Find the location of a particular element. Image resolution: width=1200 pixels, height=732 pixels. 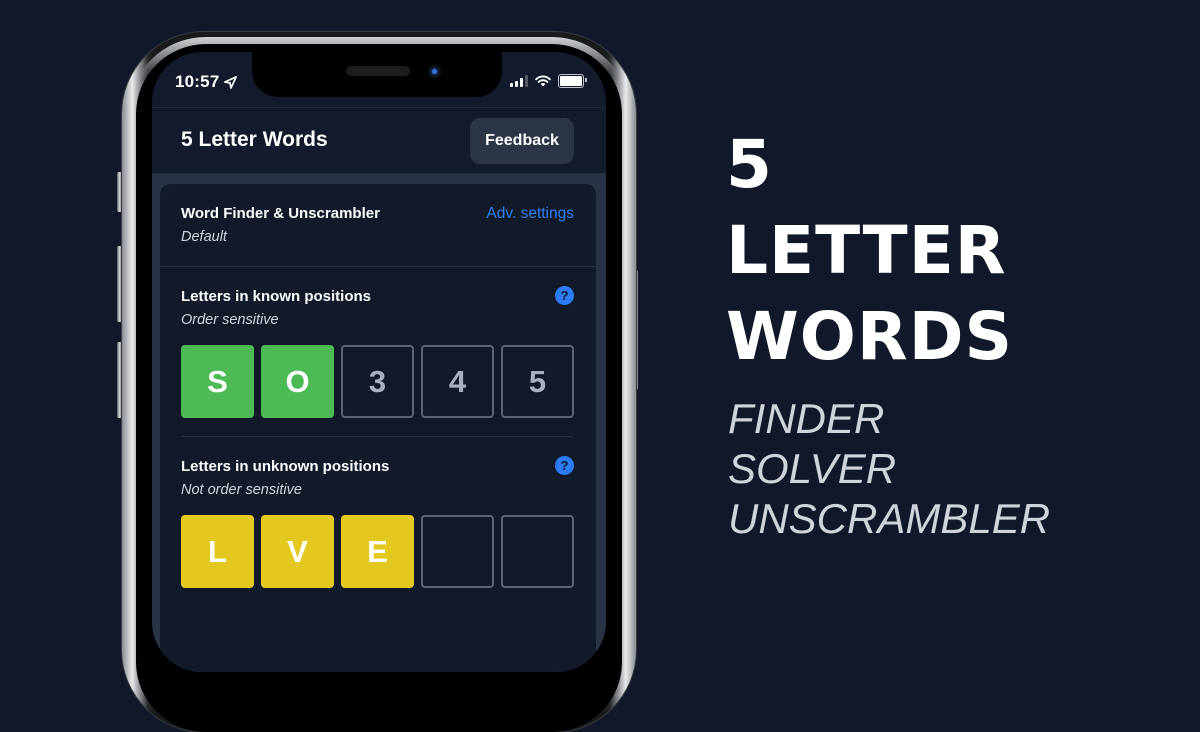

battery-icon is located at coordinates (572, 81).